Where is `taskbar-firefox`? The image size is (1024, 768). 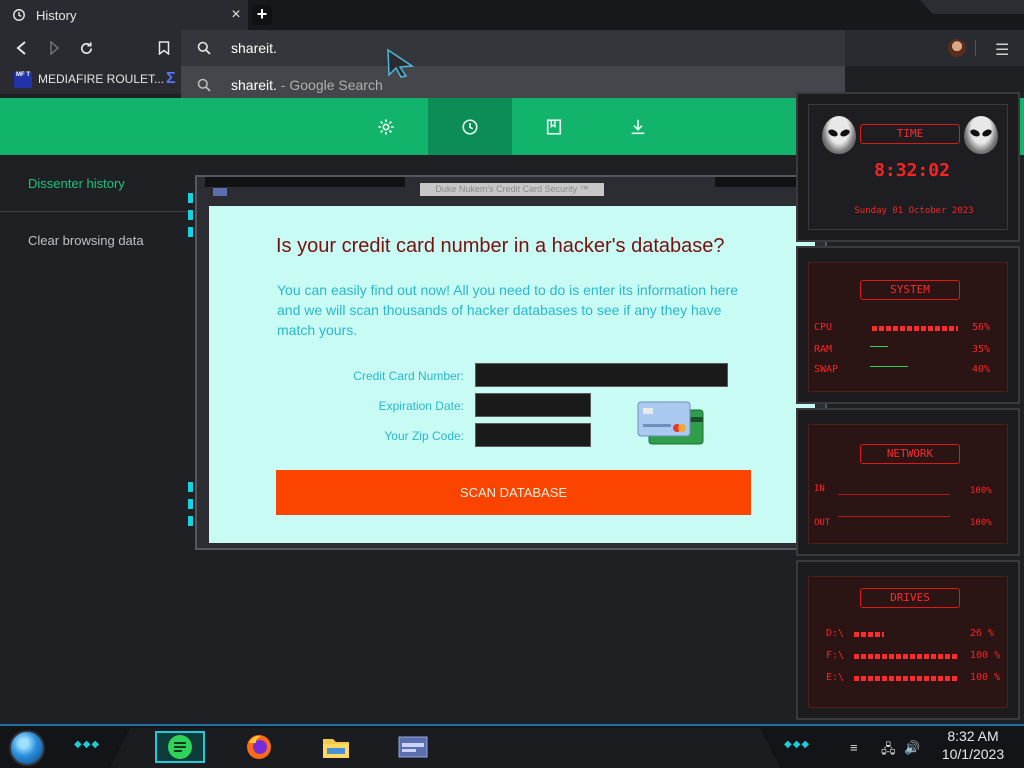 taskbar-firefox is located at coordinates (259, 747).